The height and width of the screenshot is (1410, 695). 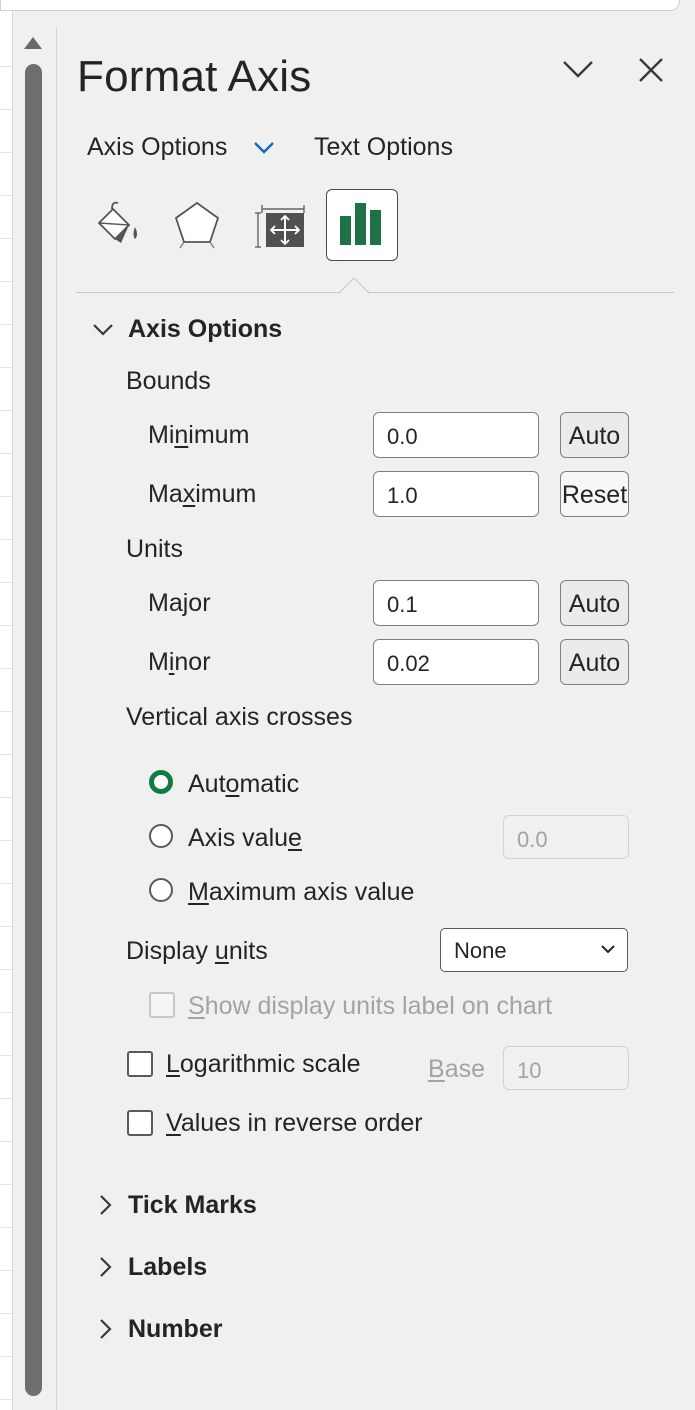 What do you see at coordinates (6, 705) in the screenshot?
I see `worksheet-edge` at bounding box center [6, 705].